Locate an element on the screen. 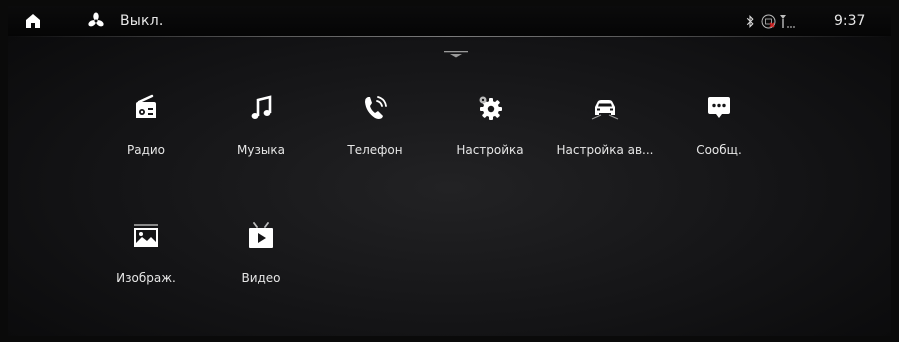 The width and height of the screenshot is (899, 342). gear-icon is located at coordinates (490, 108).